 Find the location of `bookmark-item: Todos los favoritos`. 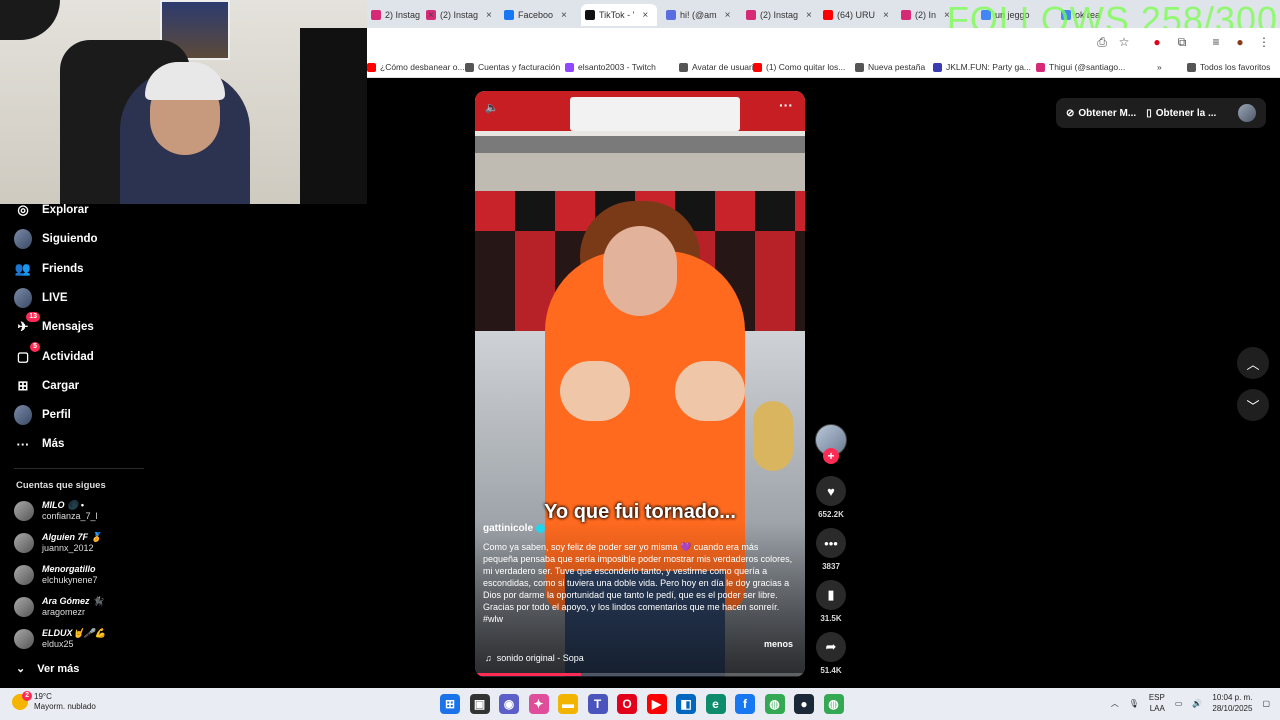

bookmark-item: Todos los favoritos is located at coordinates (1228, 67).